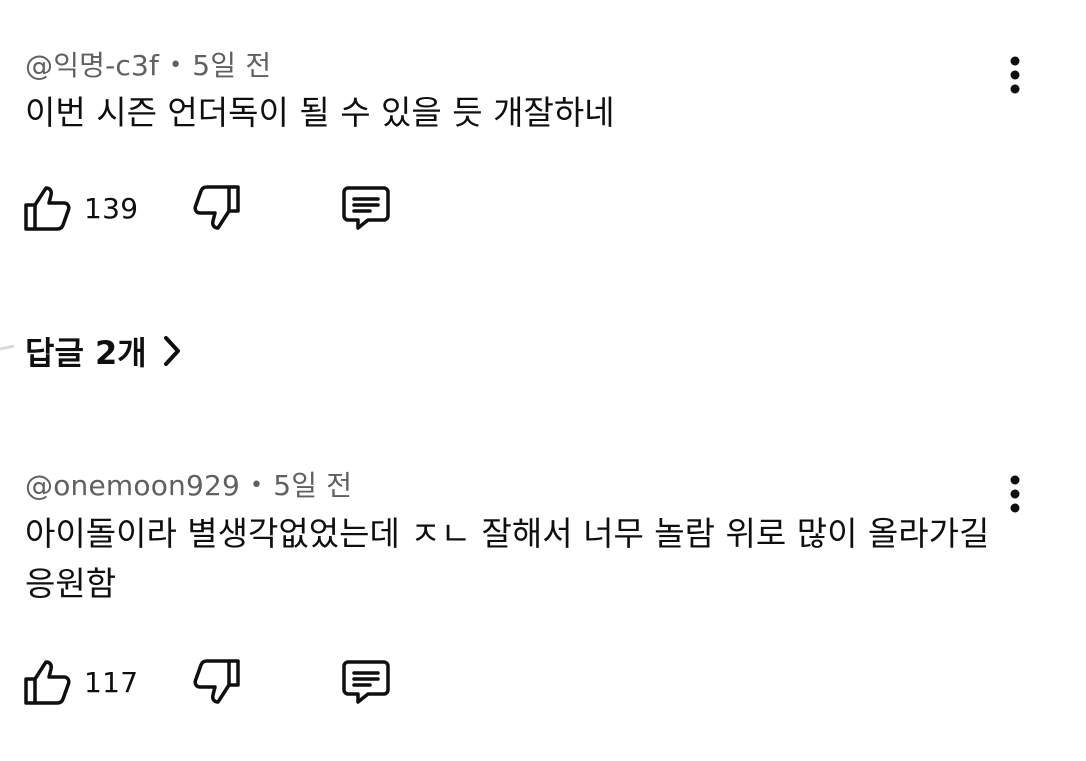  Describe the element at coordinates (80, 208) in the screenshot. I see `like-button: 139` at that location.